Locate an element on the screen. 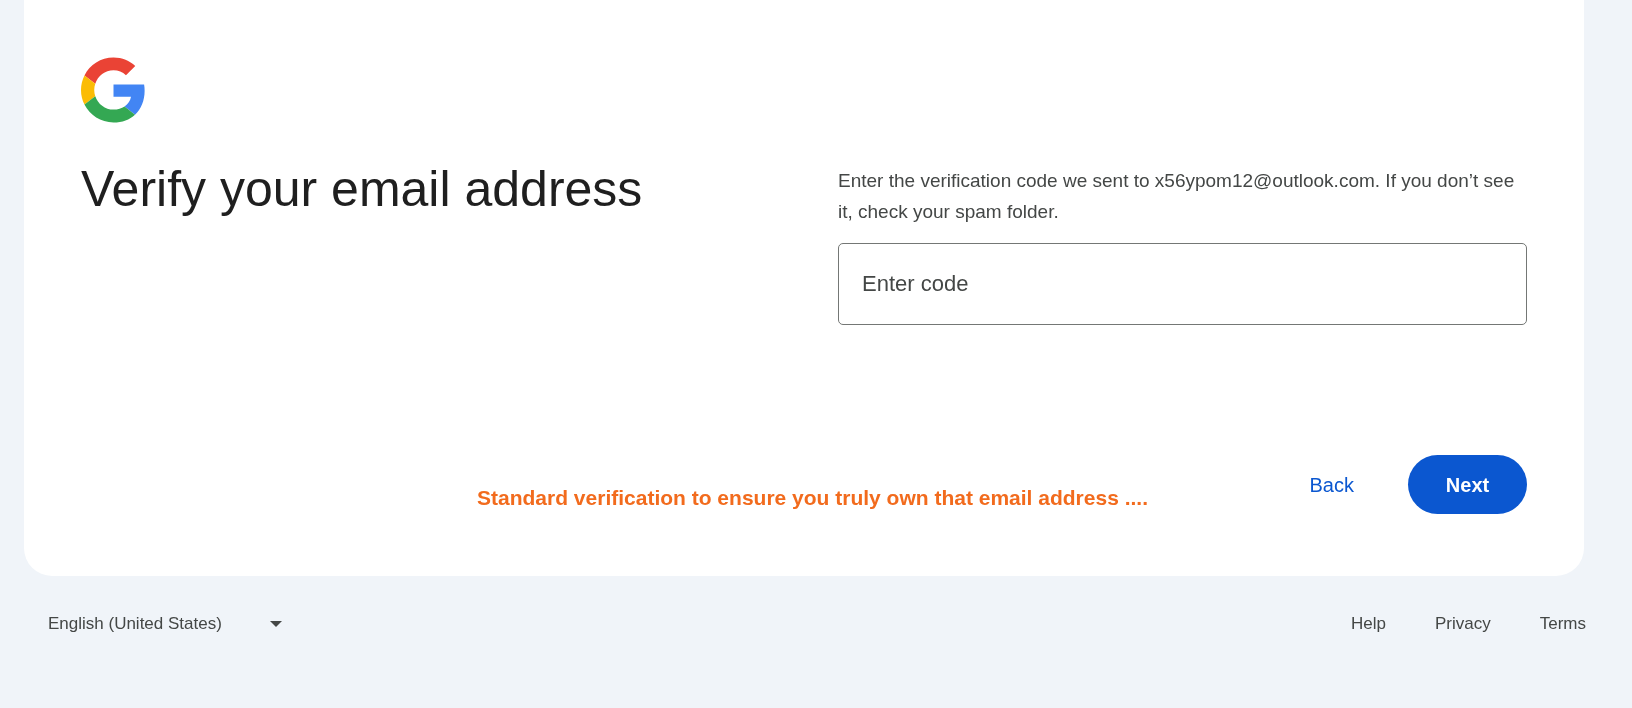 This screenshot has width=1632, height=708. footer-link: Help is located at coordinates (1368, 624).